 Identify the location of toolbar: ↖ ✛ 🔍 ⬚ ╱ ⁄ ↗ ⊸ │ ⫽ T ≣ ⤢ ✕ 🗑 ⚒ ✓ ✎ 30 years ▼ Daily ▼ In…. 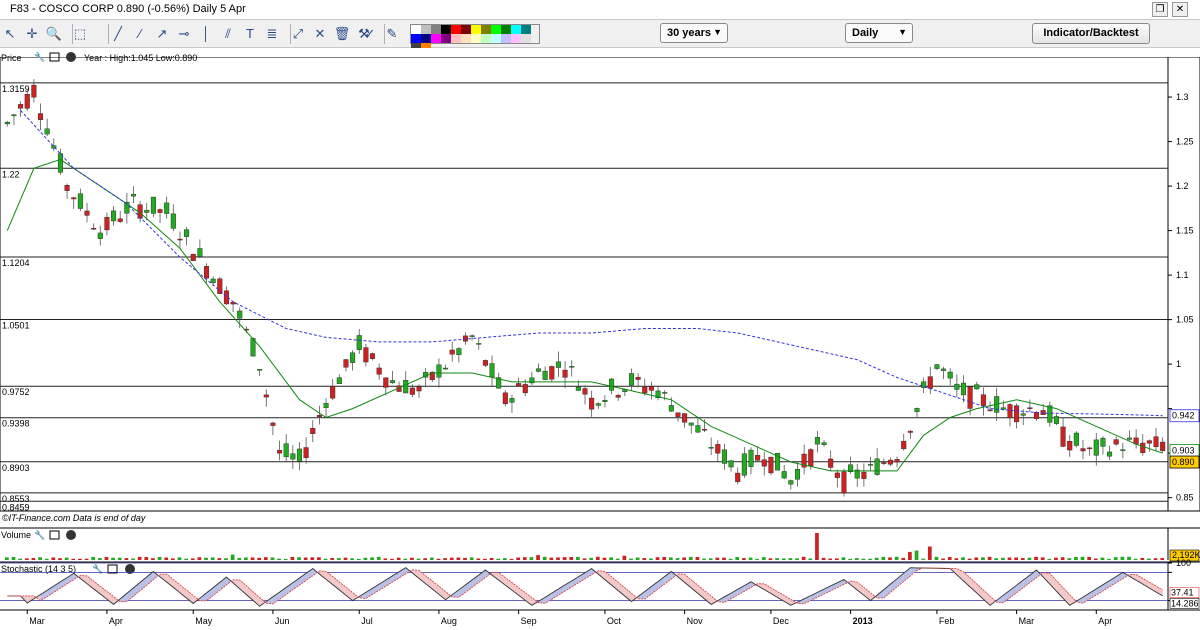
(600, 36).